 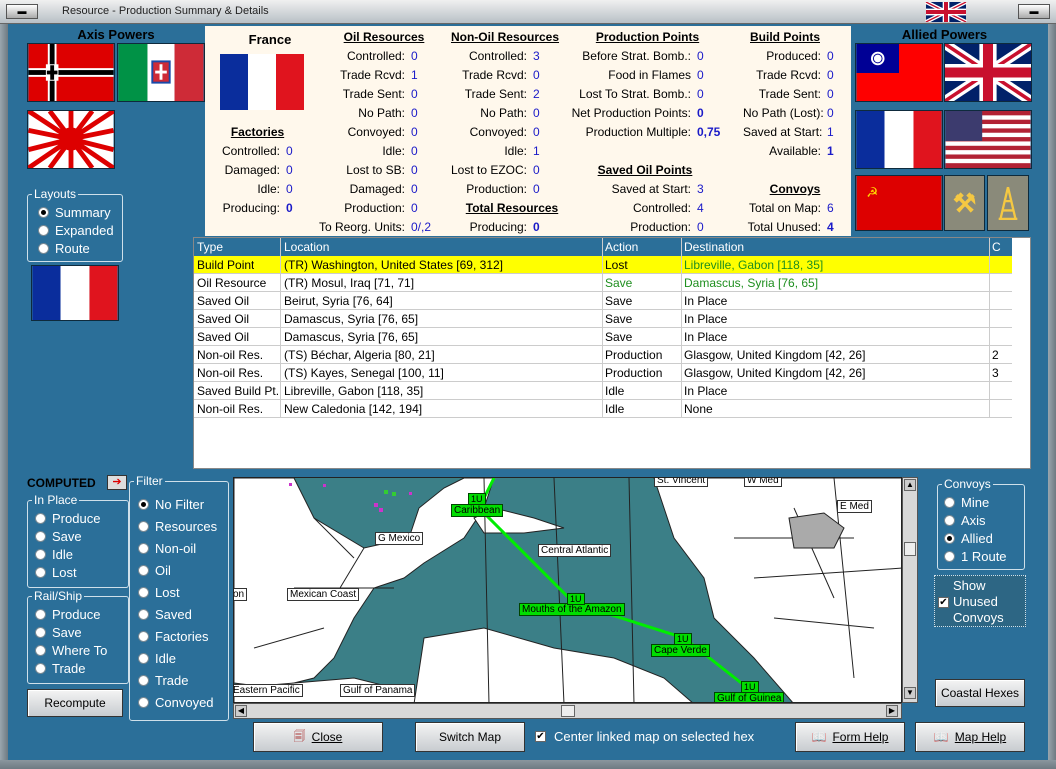 I want to click on map-vertical-scrollbar: ▲ ▼, so click(x=910, y=590).